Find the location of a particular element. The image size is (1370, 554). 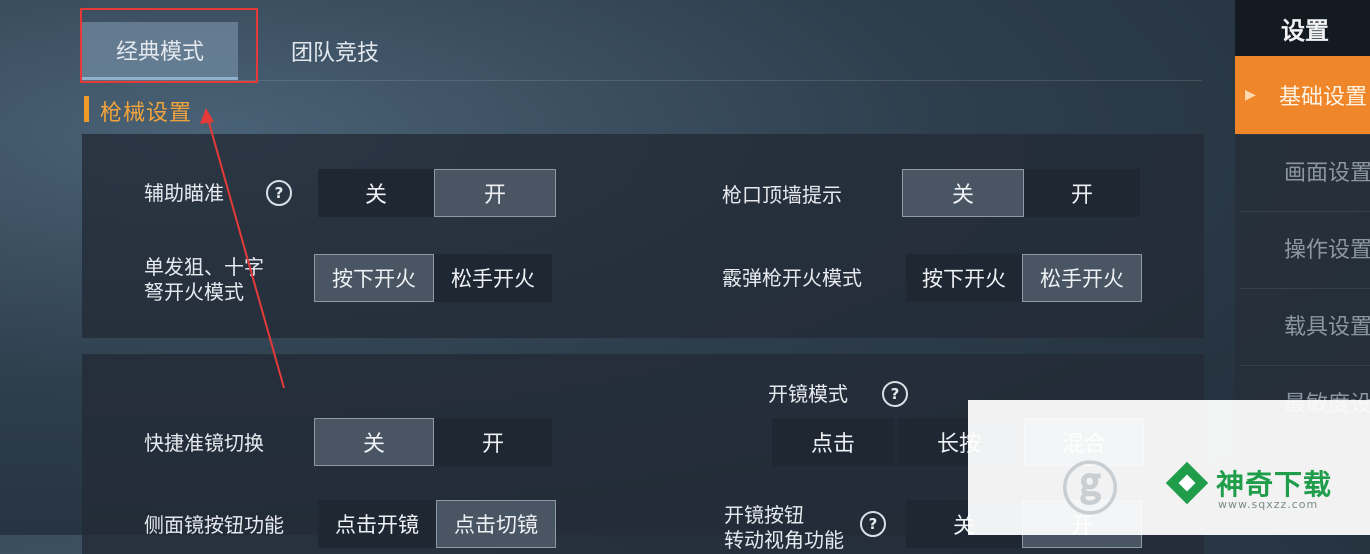

sidebar-item-vehicle: 载具设置 is located at coordinates (1305, 324).